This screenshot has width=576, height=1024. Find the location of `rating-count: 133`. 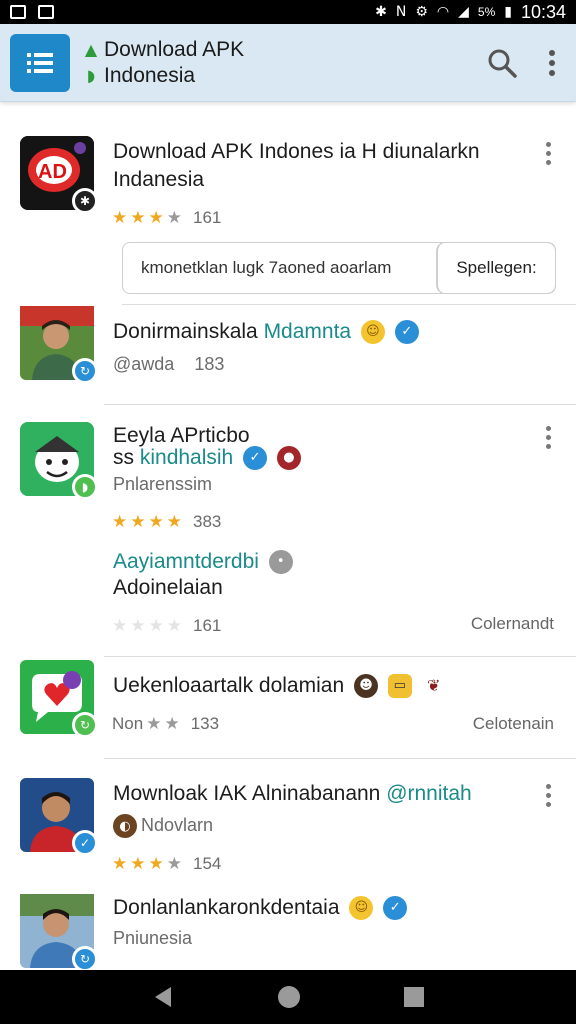

rating-count: 133 is located at coordinates (205, 723).